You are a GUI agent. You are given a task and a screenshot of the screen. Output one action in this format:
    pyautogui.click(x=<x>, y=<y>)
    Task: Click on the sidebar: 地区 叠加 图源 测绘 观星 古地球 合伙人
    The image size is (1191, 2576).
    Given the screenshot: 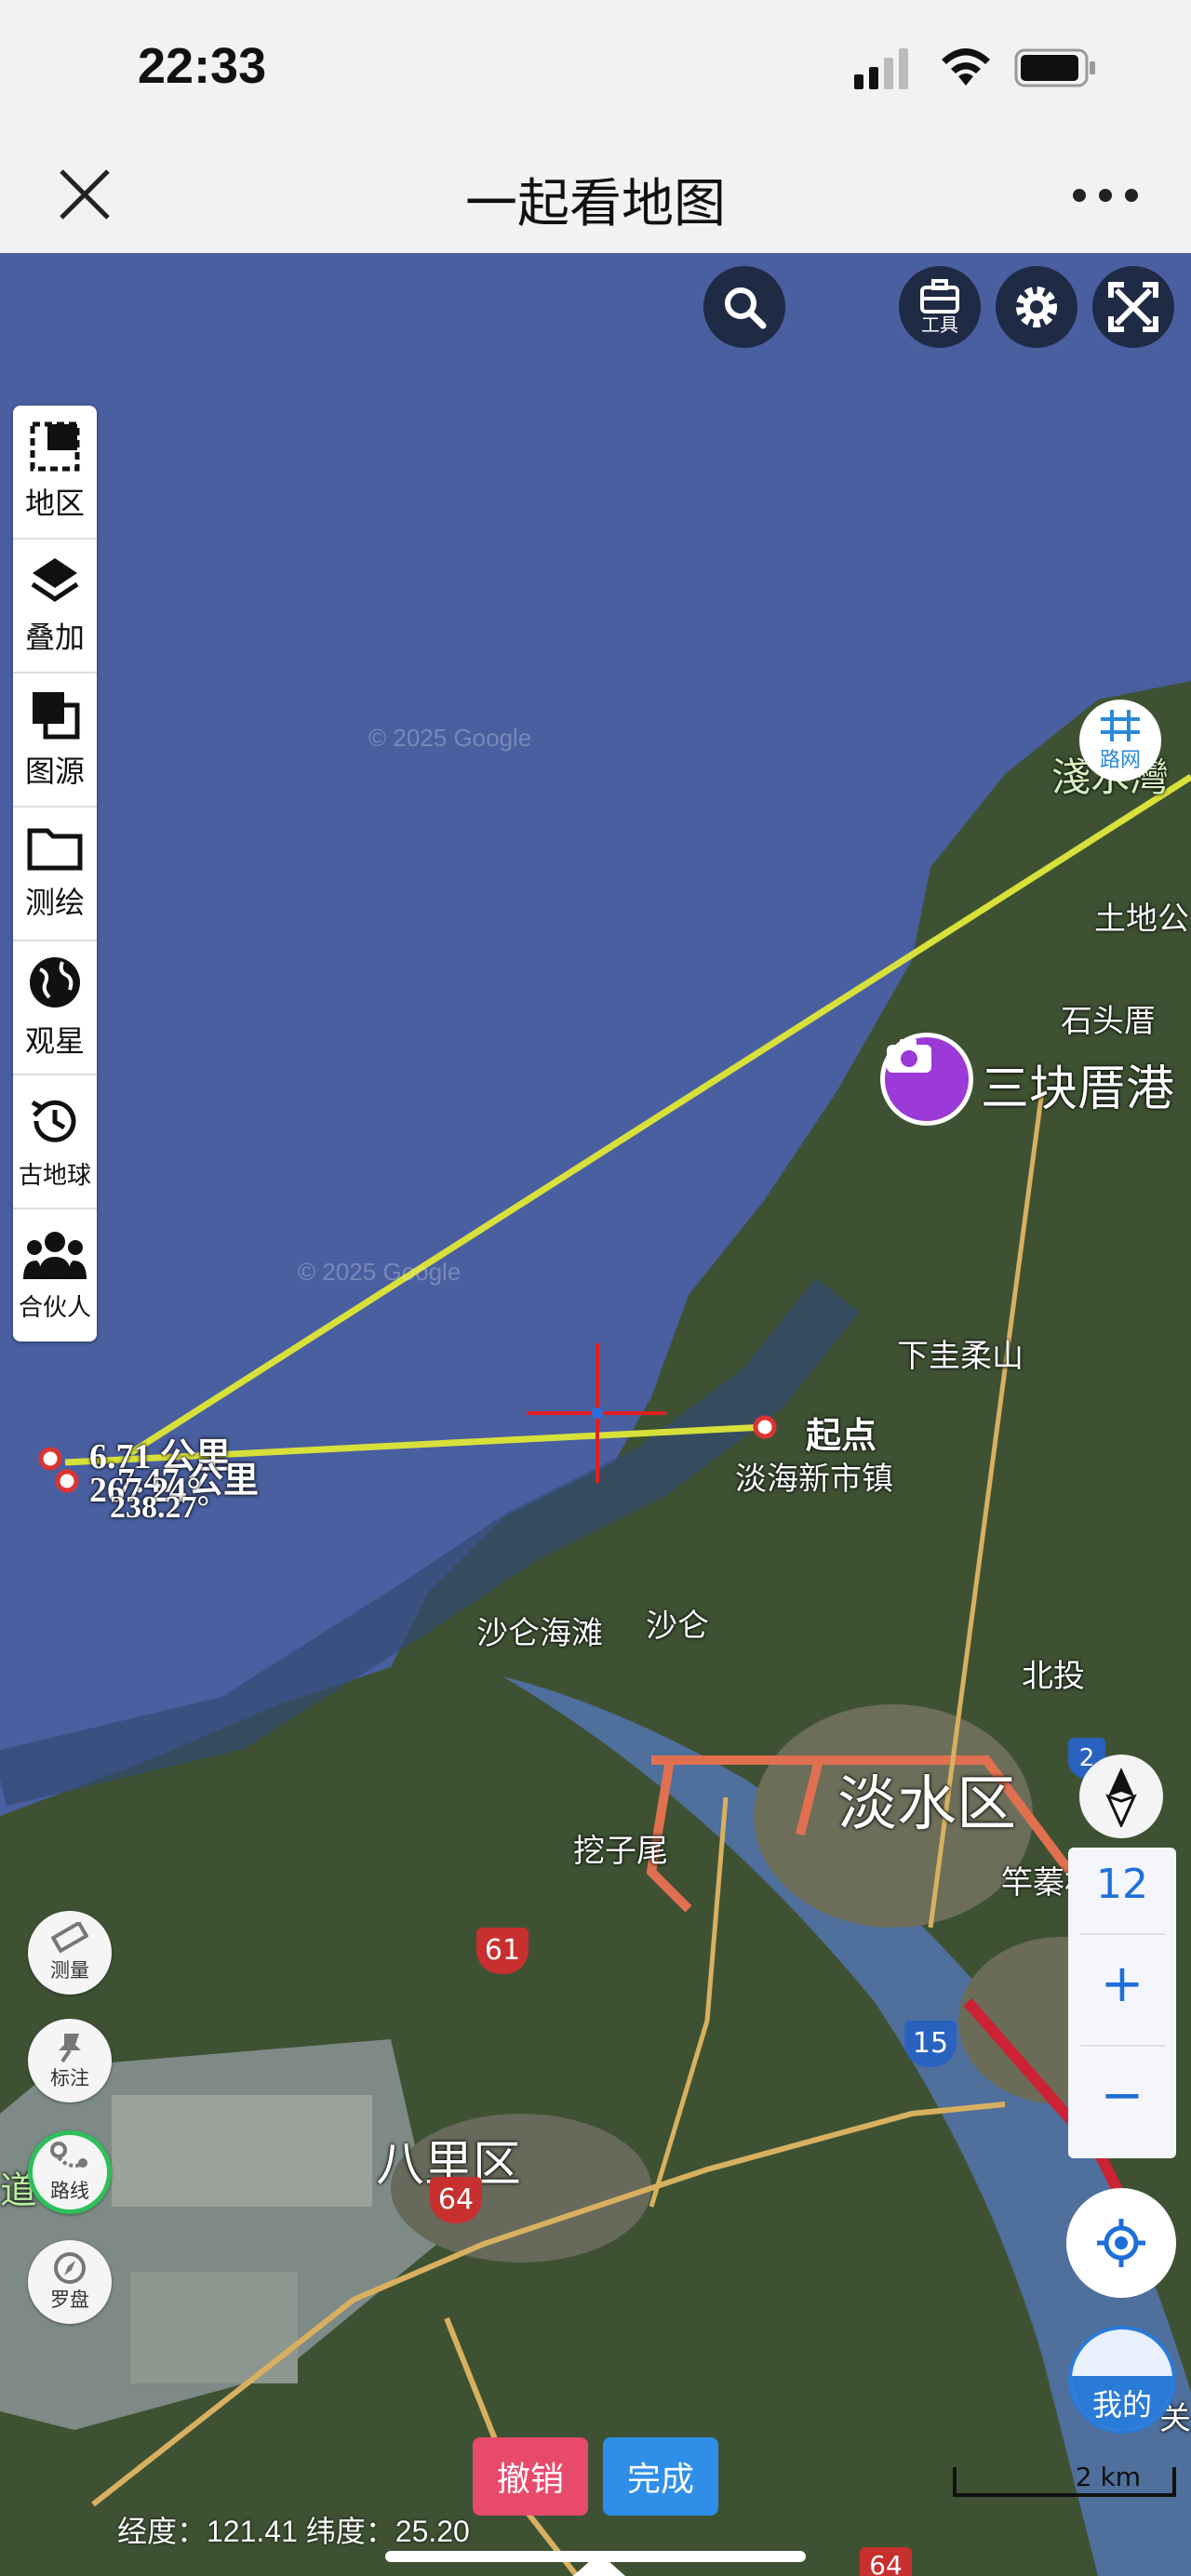 What is the action you would take?
    pyautogui.click(x=55, y=873)
    